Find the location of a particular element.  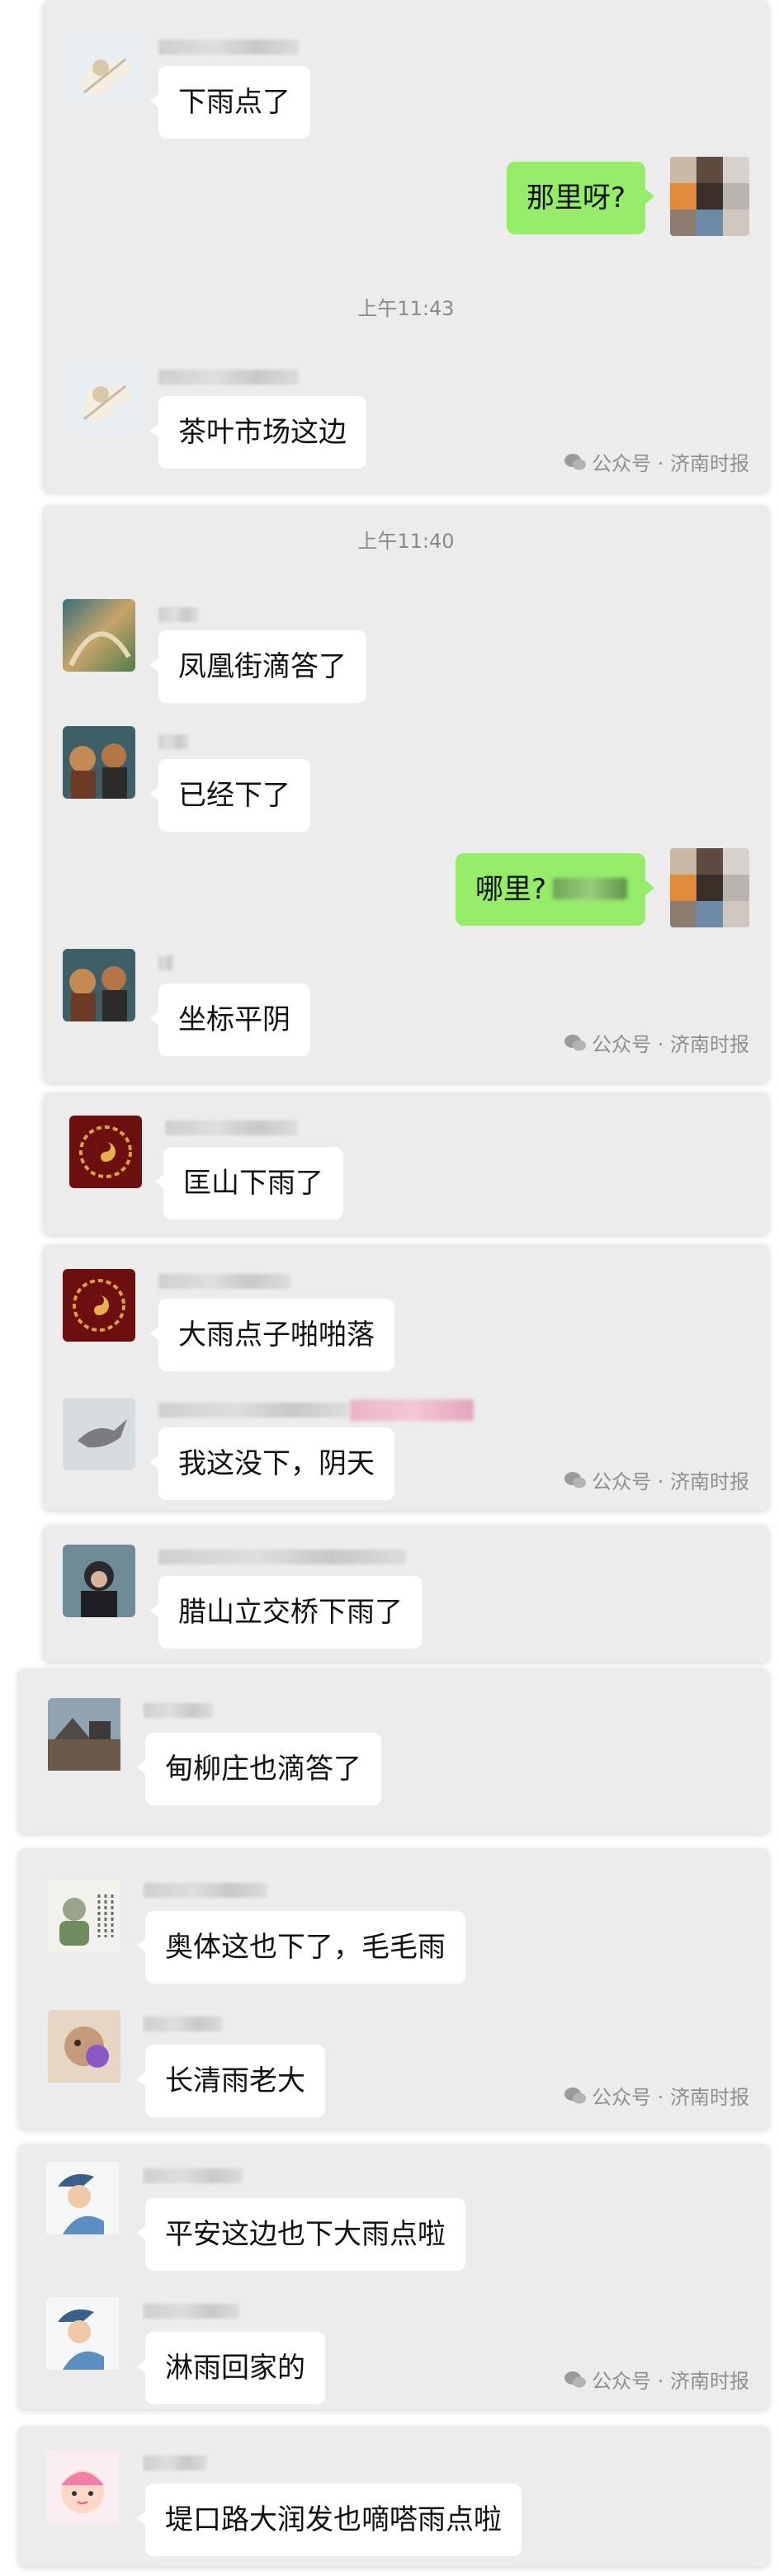

timestamp: 上午11:43 is located at coordinates (406, 308).